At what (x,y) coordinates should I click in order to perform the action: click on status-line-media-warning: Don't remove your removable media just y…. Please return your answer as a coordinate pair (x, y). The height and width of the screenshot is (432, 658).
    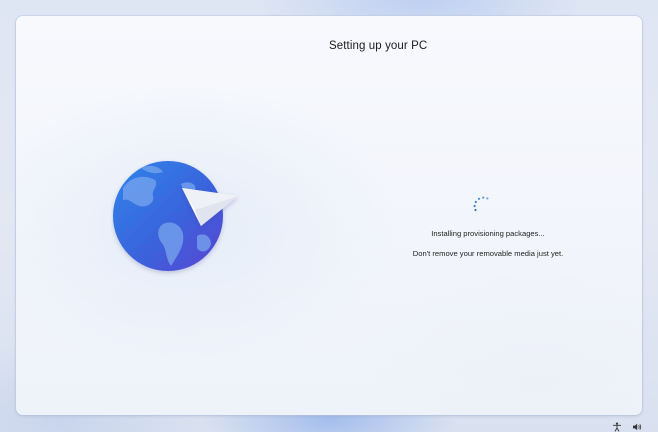
    Looking at the image, I should click on (488, 253).